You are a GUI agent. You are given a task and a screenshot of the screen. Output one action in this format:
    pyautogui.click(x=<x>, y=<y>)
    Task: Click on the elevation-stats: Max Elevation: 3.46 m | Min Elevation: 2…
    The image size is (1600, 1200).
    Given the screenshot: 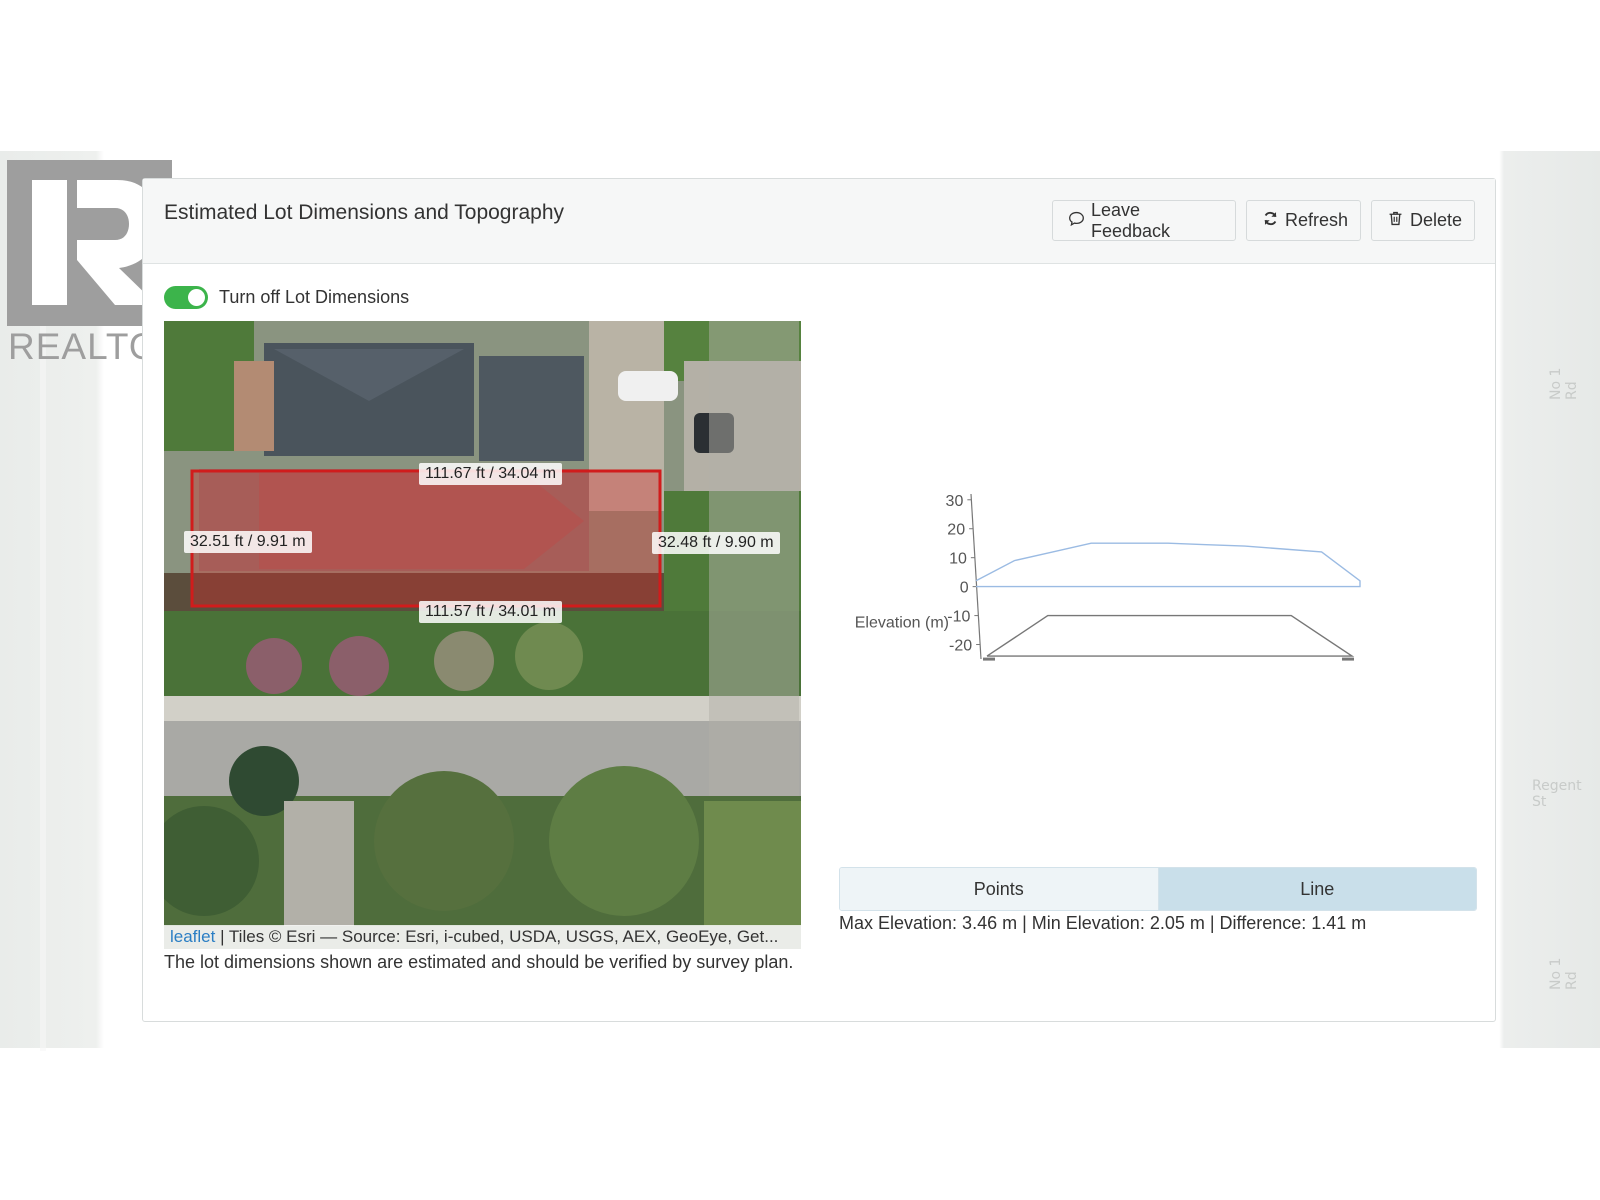 What is the action you would take?
    pyautogui.click(x=1103, y=923)
    